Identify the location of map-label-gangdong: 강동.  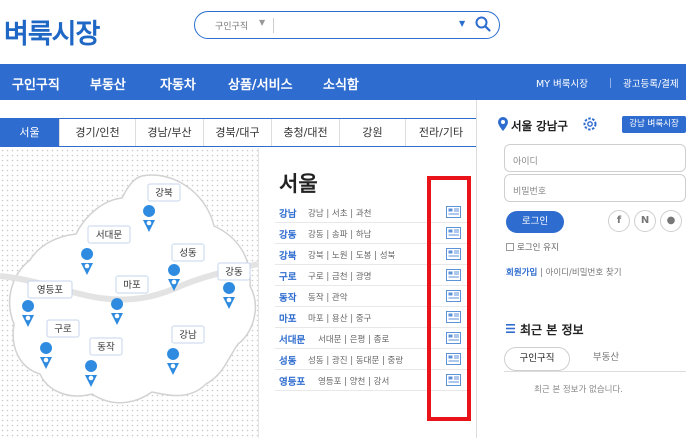
(234, 271).